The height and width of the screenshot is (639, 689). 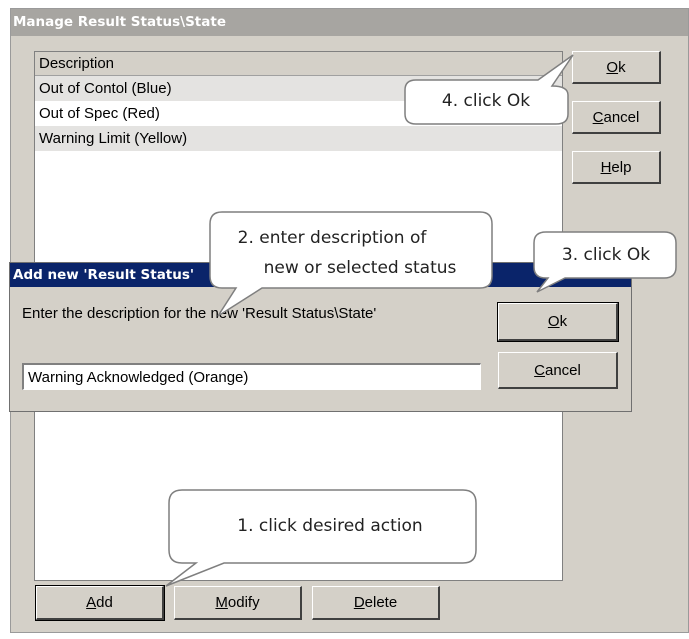 What do you see at coordinates (330, 526) in the screenshot?
I see `callout-step1-text: 1. click desired action` at bounding box center [330, 526].